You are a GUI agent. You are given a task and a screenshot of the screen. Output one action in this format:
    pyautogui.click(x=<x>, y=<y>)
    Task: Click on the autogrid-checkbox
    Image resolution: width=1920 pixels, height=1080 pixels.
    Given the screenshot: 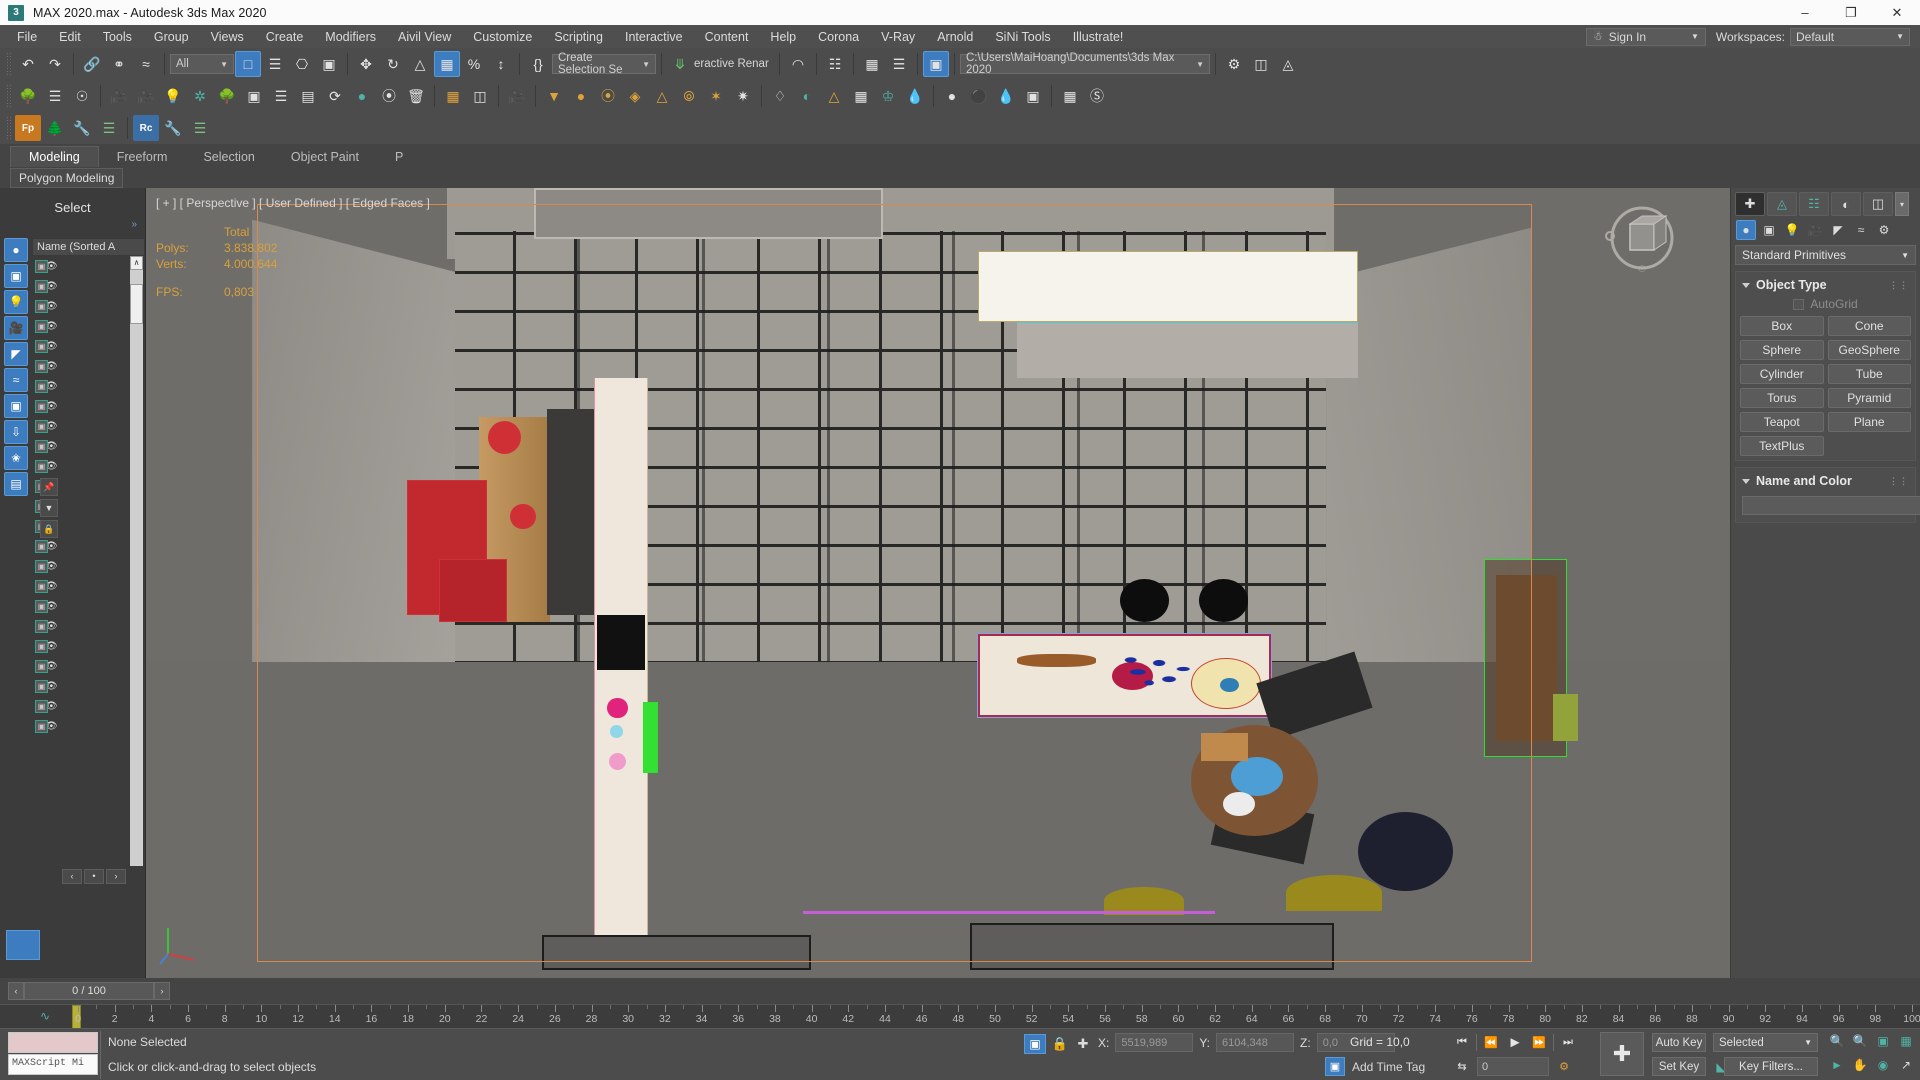 What is the action you would take?
    pyautogui.click(x=1799, y=304)
    